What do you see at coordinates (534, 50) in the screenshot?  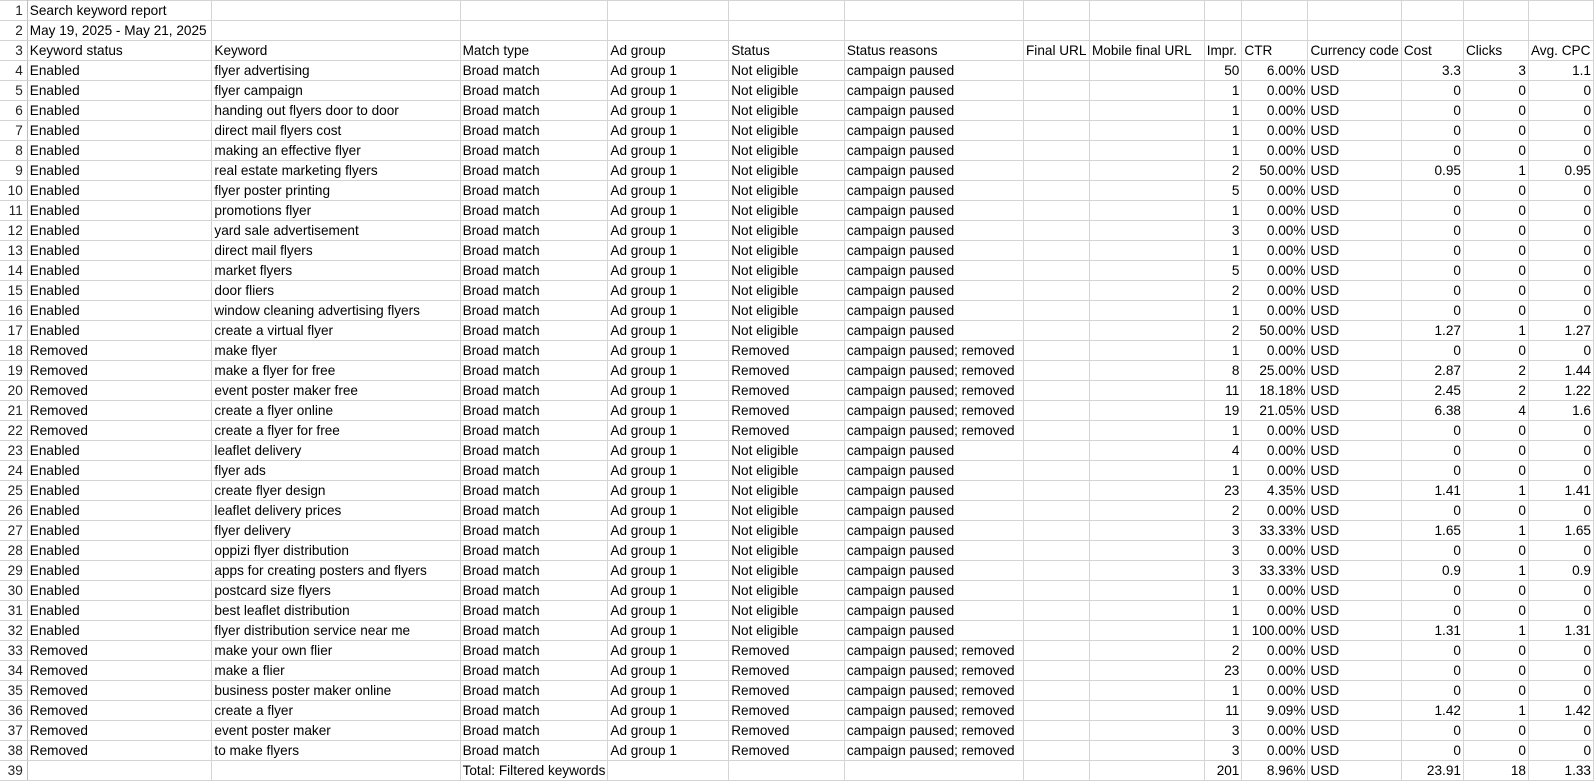 I see `header-match-type: Match type` at bounding box center [534, 50].